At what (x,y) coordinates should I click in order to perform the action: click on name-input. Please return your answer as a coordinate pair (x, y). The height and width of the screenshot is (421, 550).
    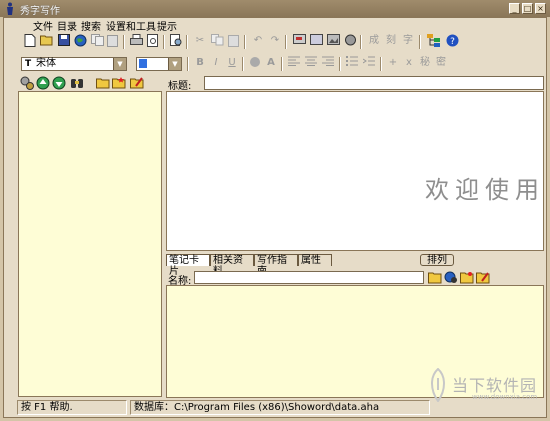
    Looking at the image, I should click on (309, 277).